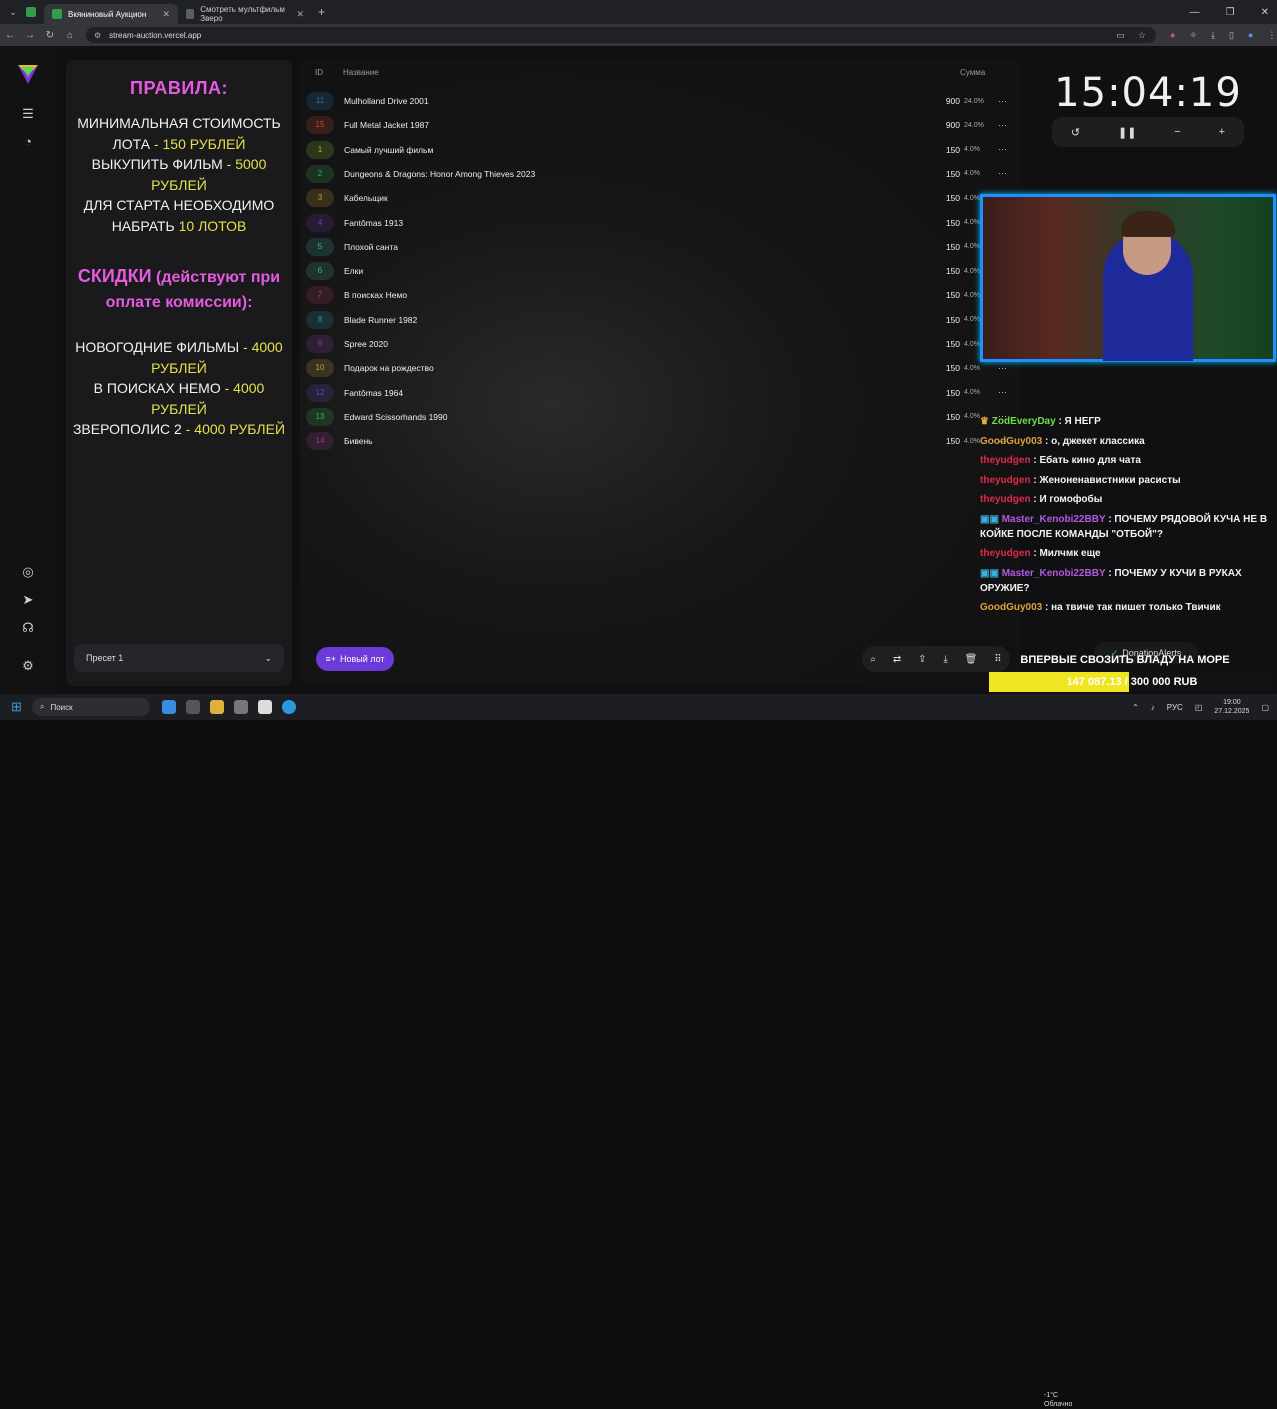 The height and width of the screenshot is (1409, 1277). Describe the element at coordinates (268, 657) in the screenshot. I see `chevron-down-icon: ⌄` at that location.